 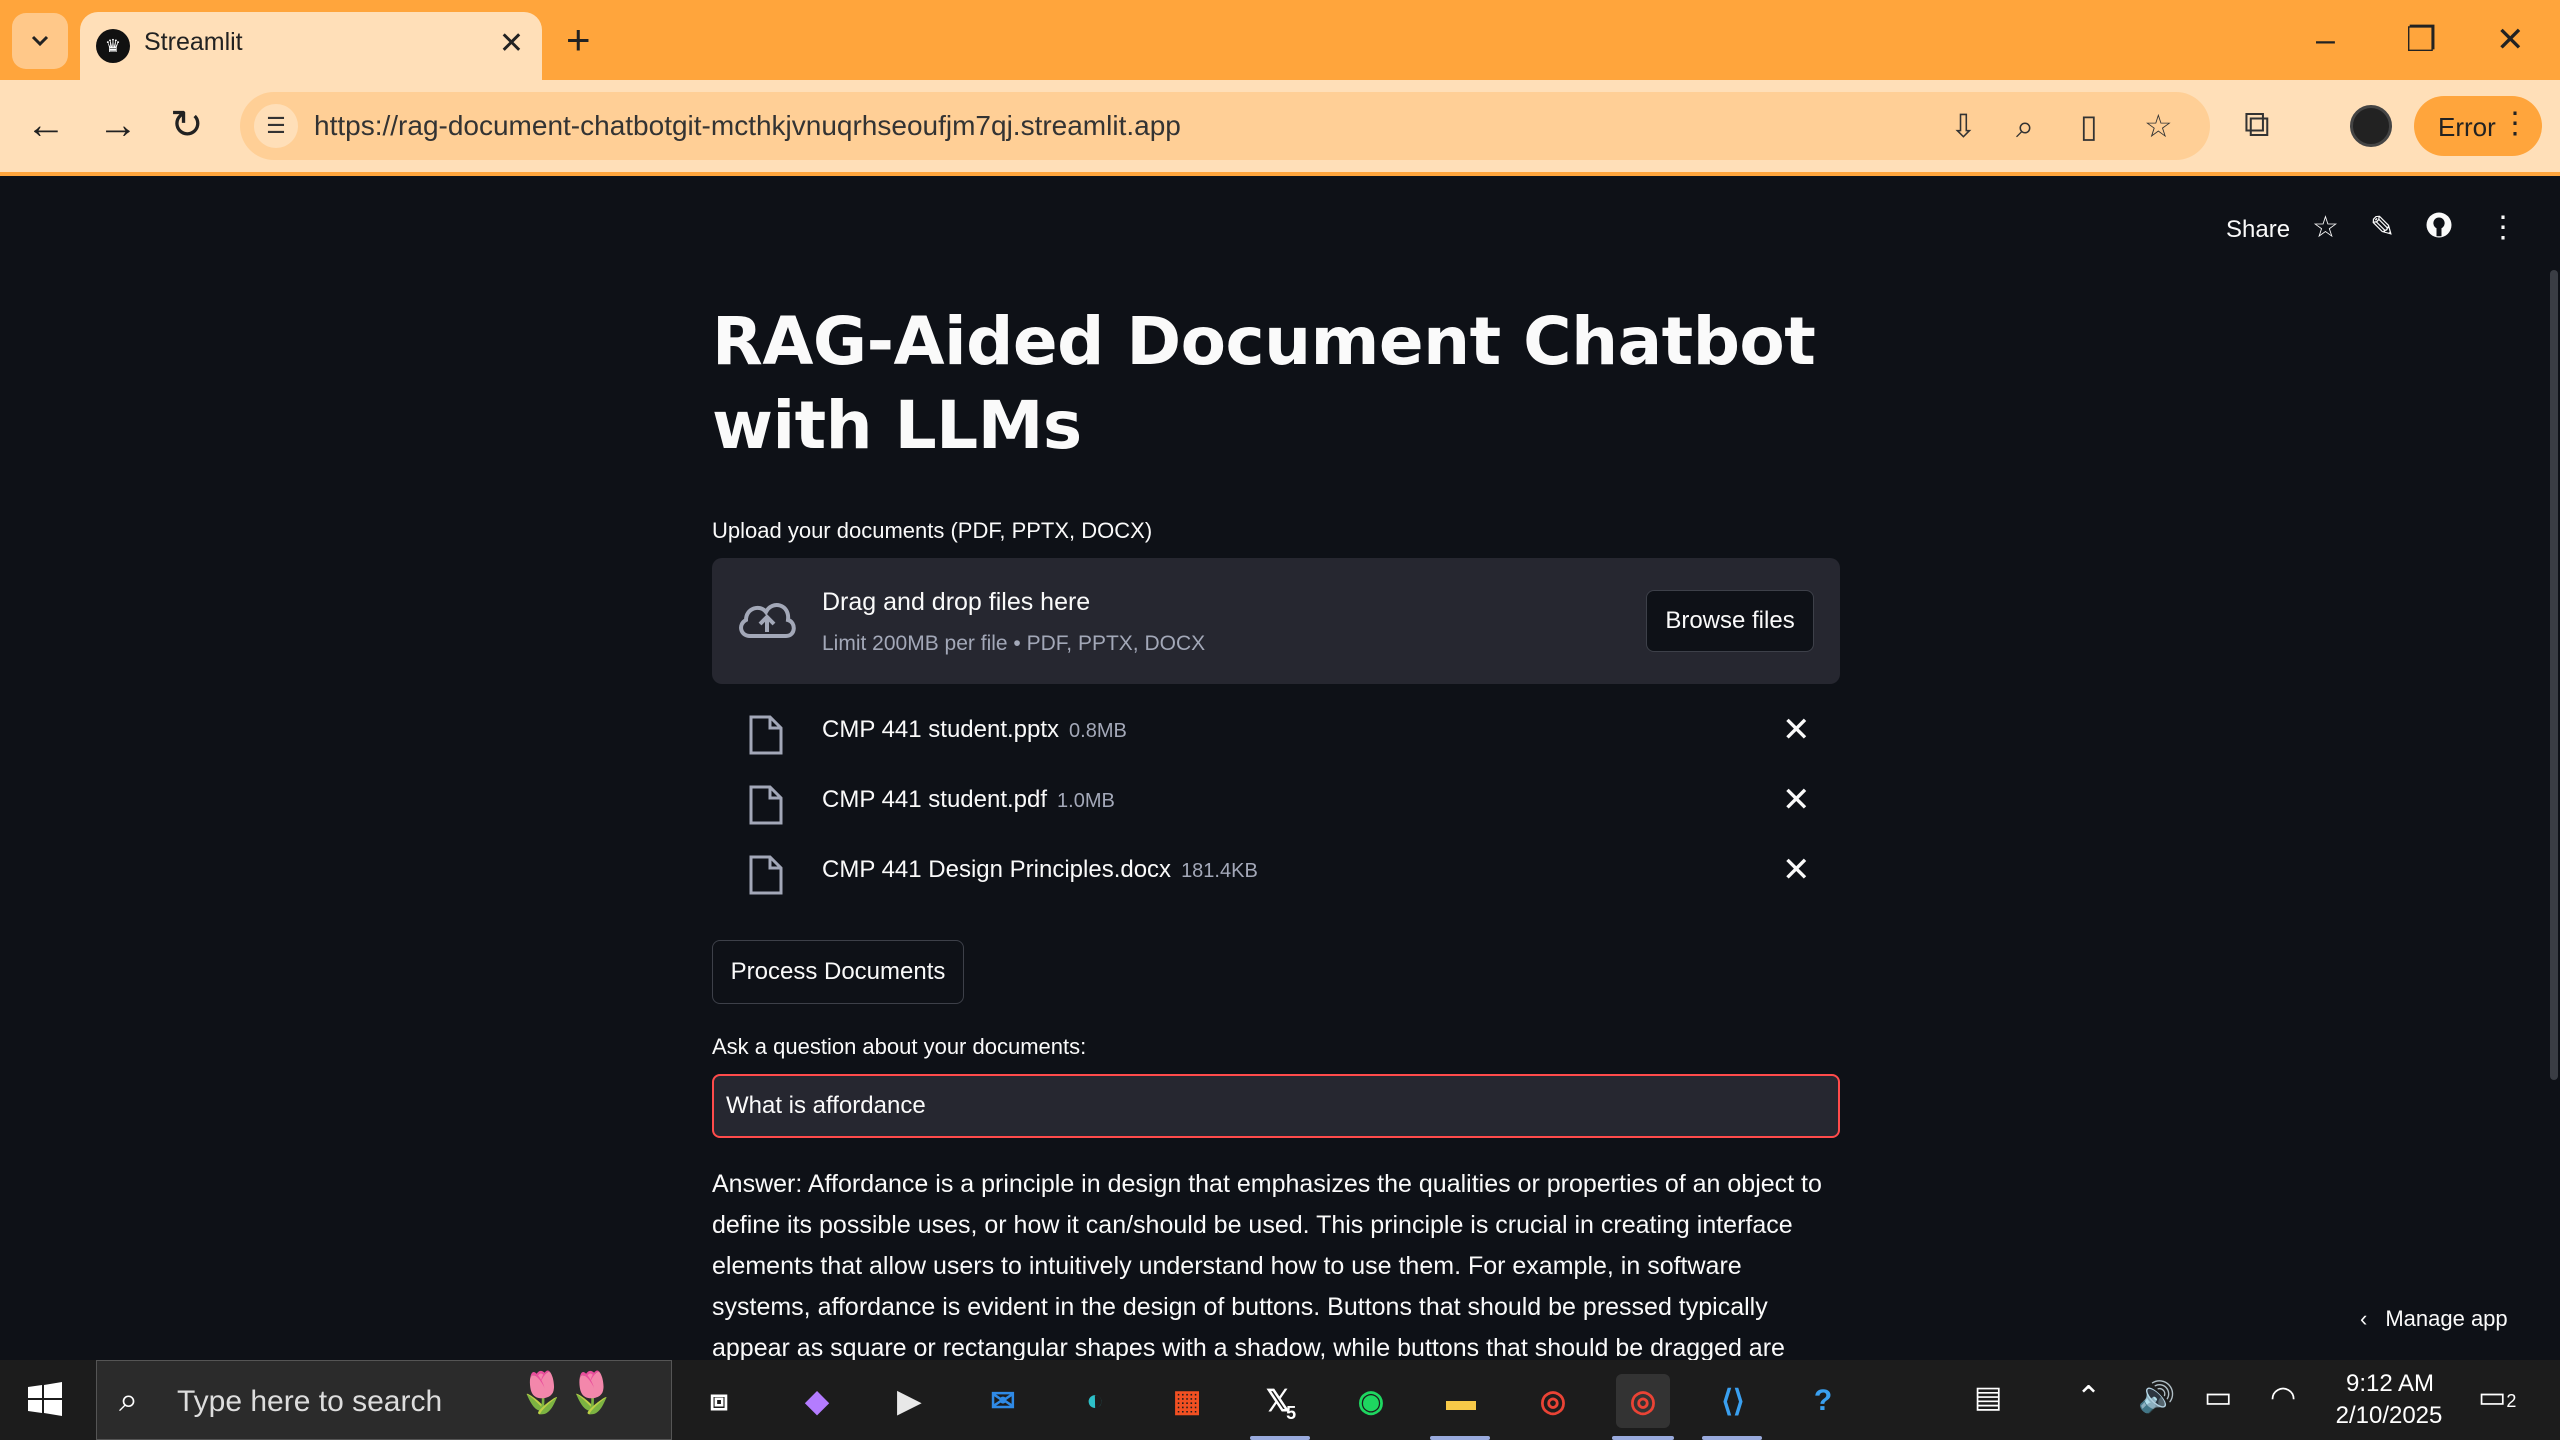 I want to click on browse-files-button: Browse files, so click(x=1730, y=621).